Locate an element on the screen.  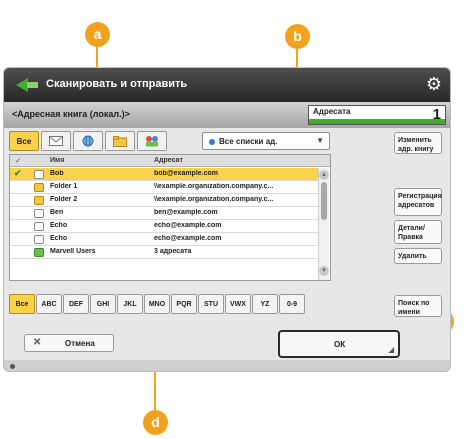
alpha-yz: YZ is located at coordinates (265, 304).